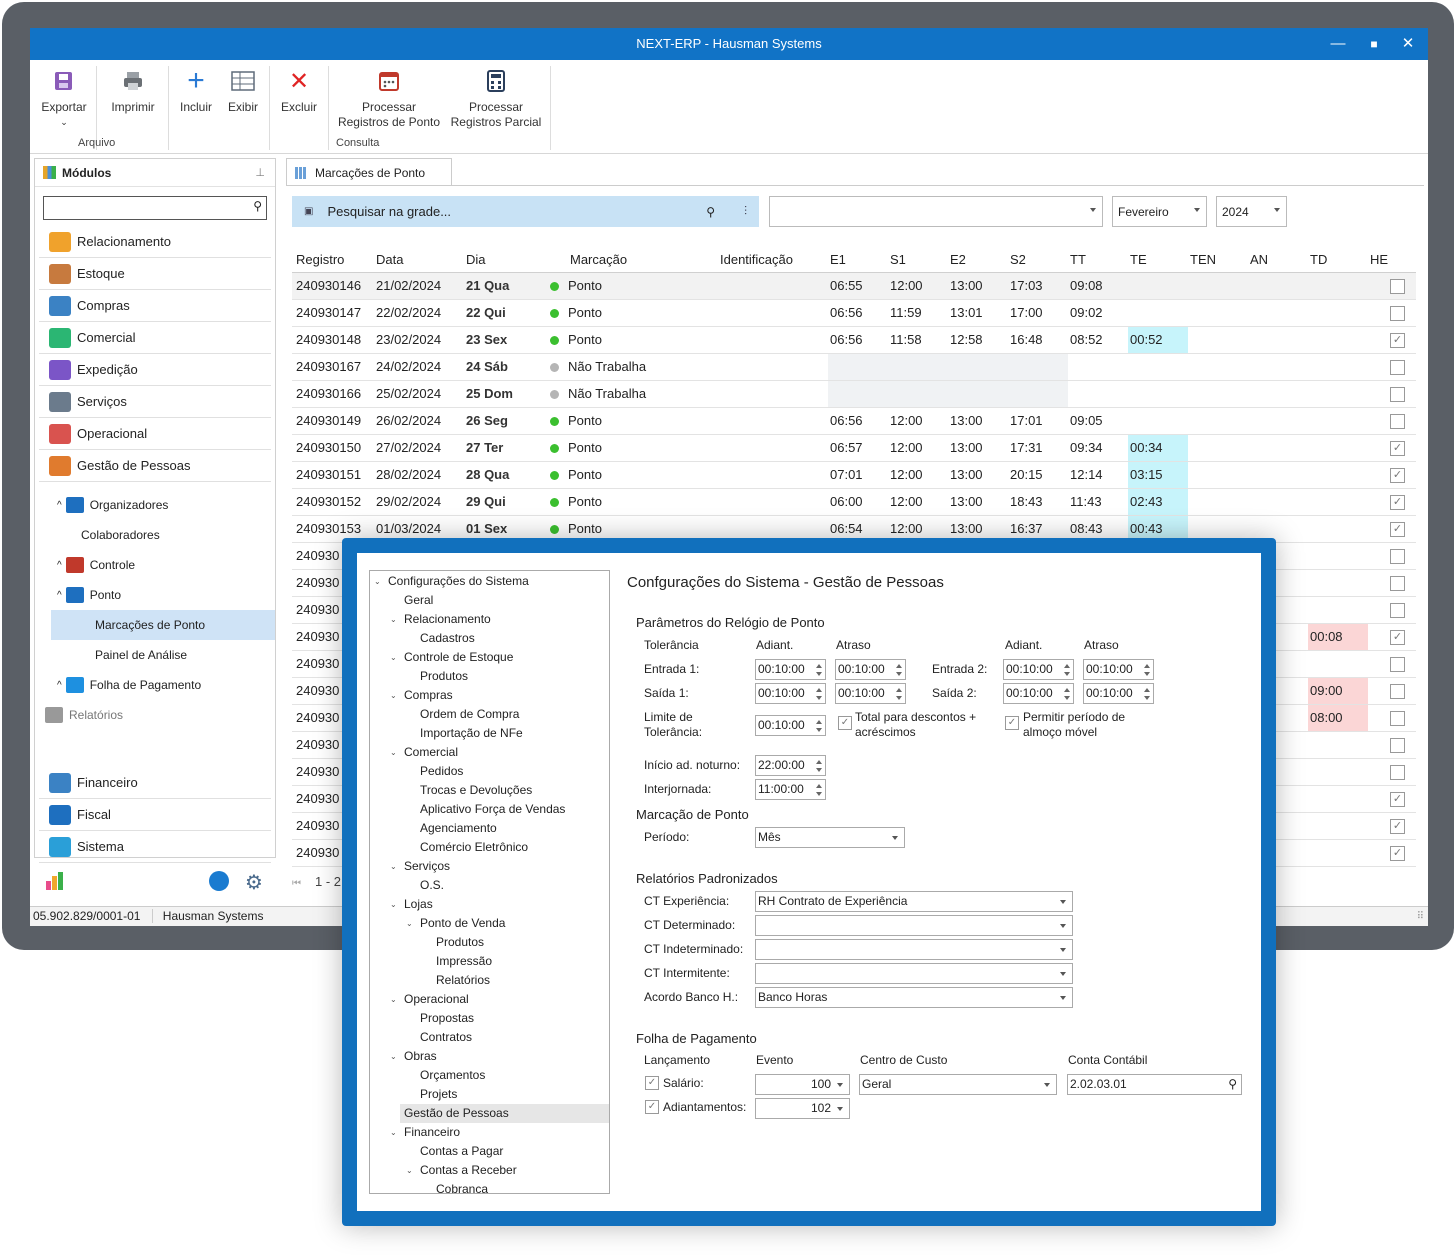 This screenshot has height=1255, width=1456. I want to click on include-button: + Incluir, so click(196, 90).